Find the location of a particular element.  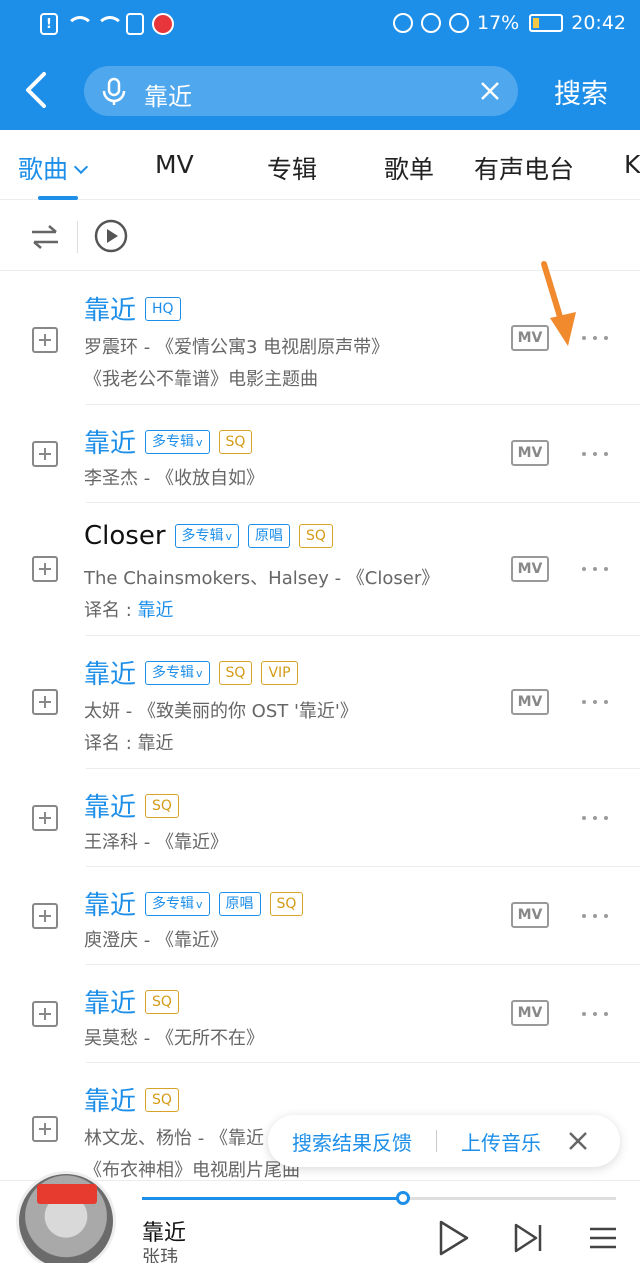

search-input: 靠近 is located at coordinates (301, 91).